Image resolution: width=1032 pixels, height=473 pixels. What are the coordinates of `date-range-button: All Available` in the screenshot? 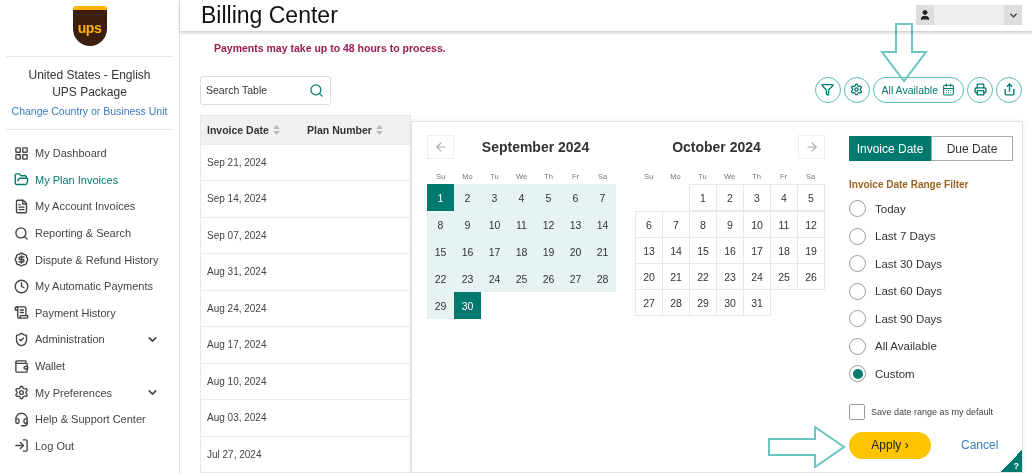 It's located at (918, 89).